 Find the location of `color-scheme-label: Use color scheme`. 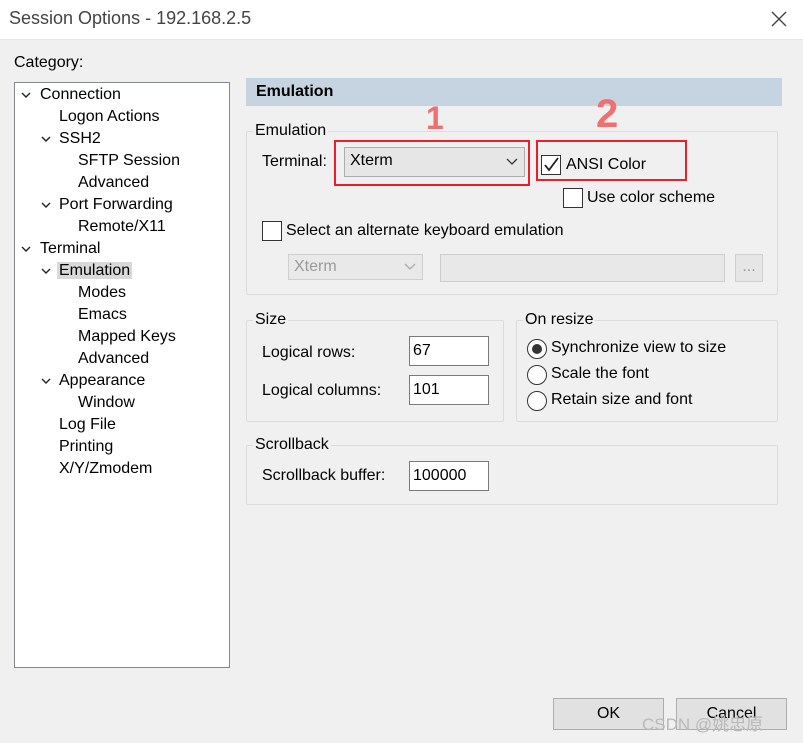

color-scheme-label: Use color scheme is located at coordinates (651, 197).